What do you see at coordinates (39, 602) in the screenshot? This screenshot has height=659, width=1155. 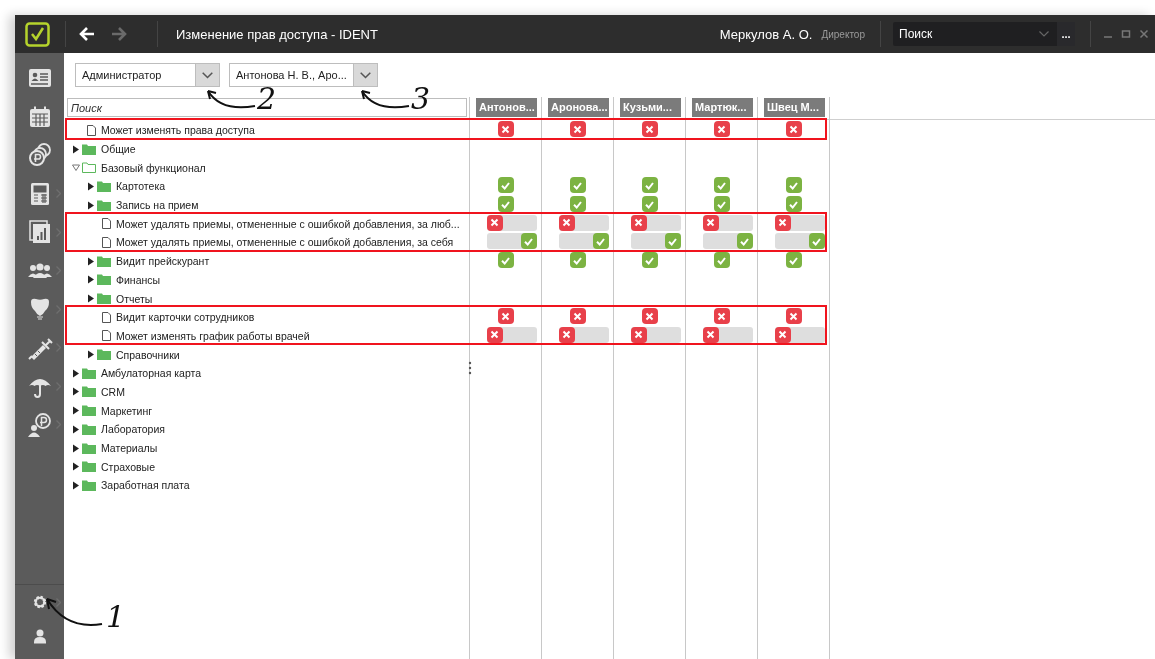 I see `settings-icon` at bounding box center [39, 602].